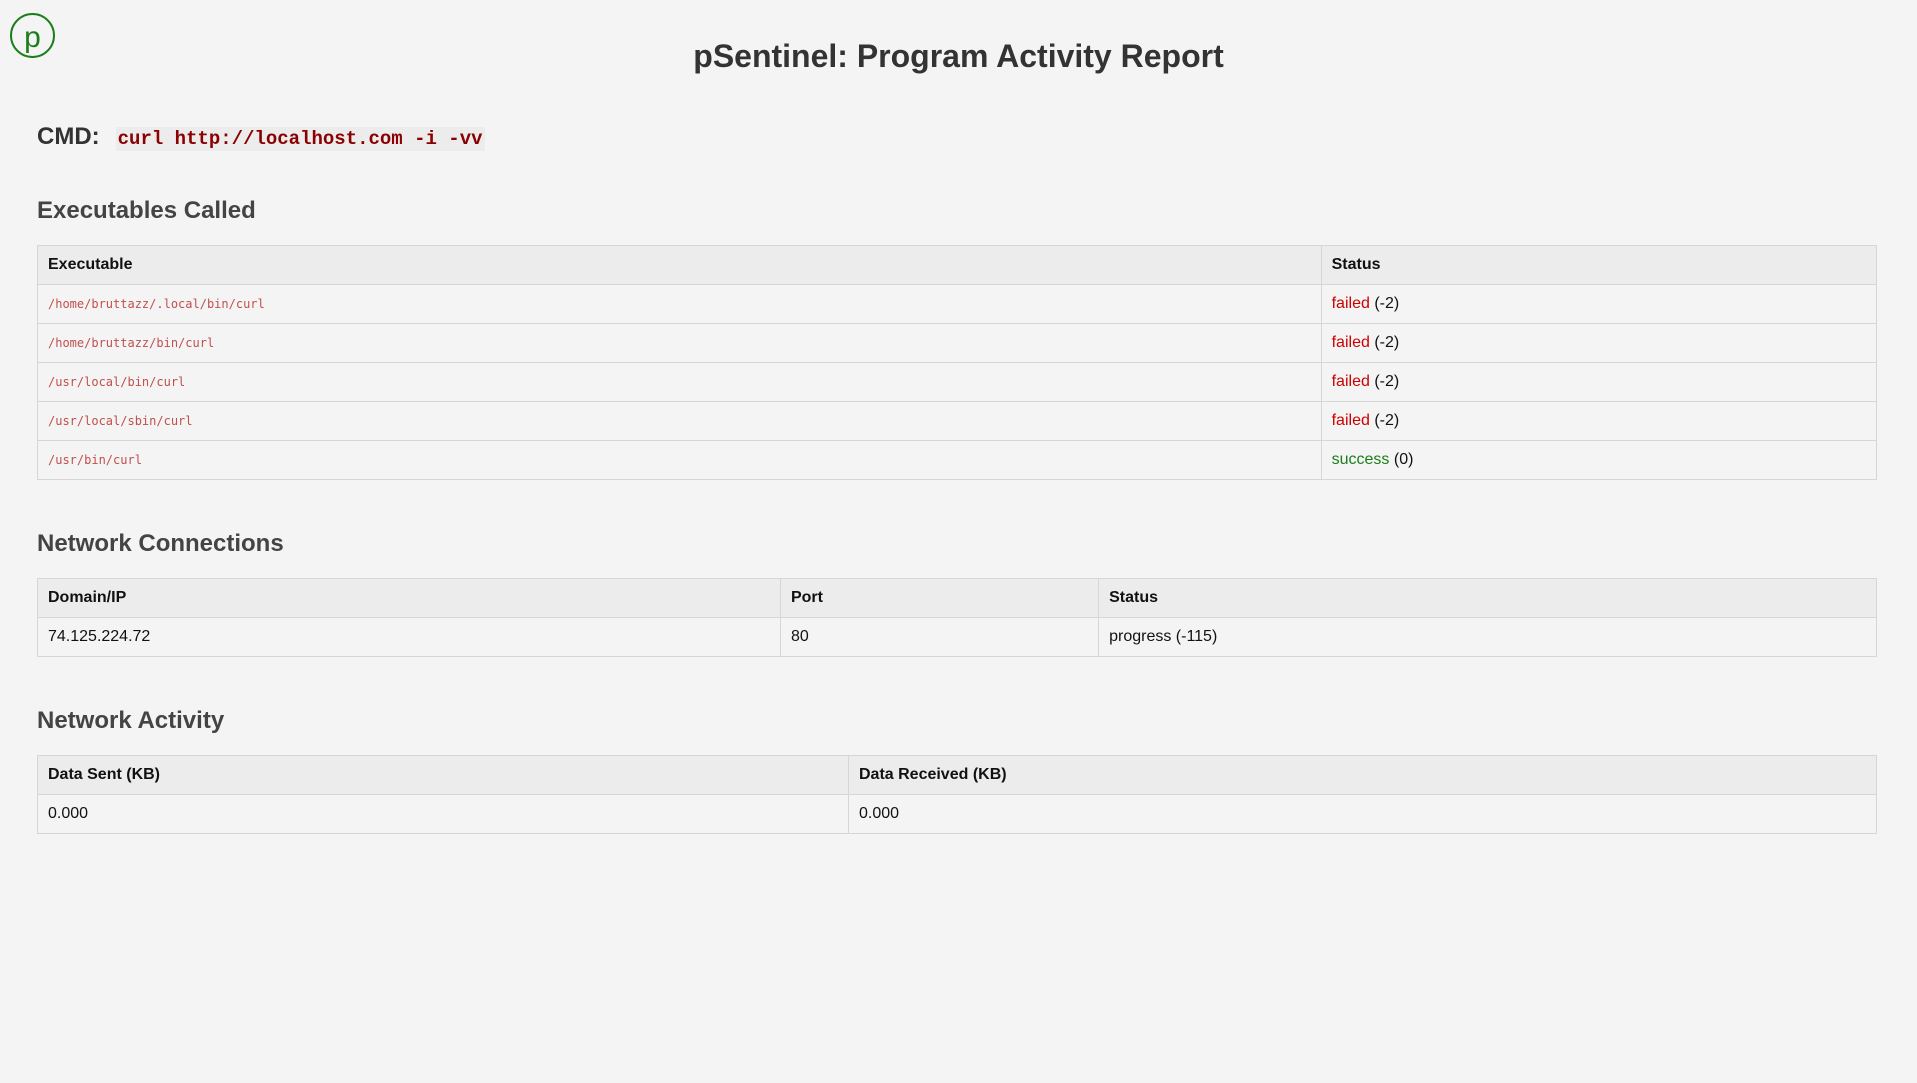 Image resolution: width=1917 pixels, height=1083 pixels. I want to click on table-row: /usr/bin/curl success (0), so click(957, 460).